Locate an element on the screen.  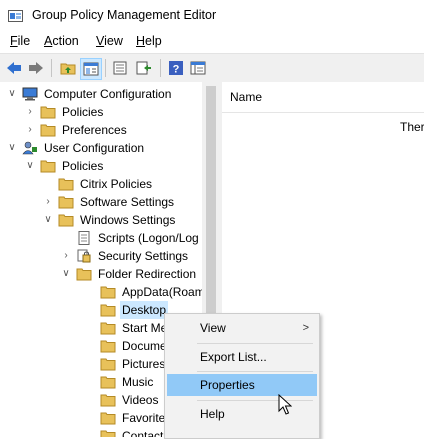
tree-item-desktop: Desktop is located at coordinates (126, 310).